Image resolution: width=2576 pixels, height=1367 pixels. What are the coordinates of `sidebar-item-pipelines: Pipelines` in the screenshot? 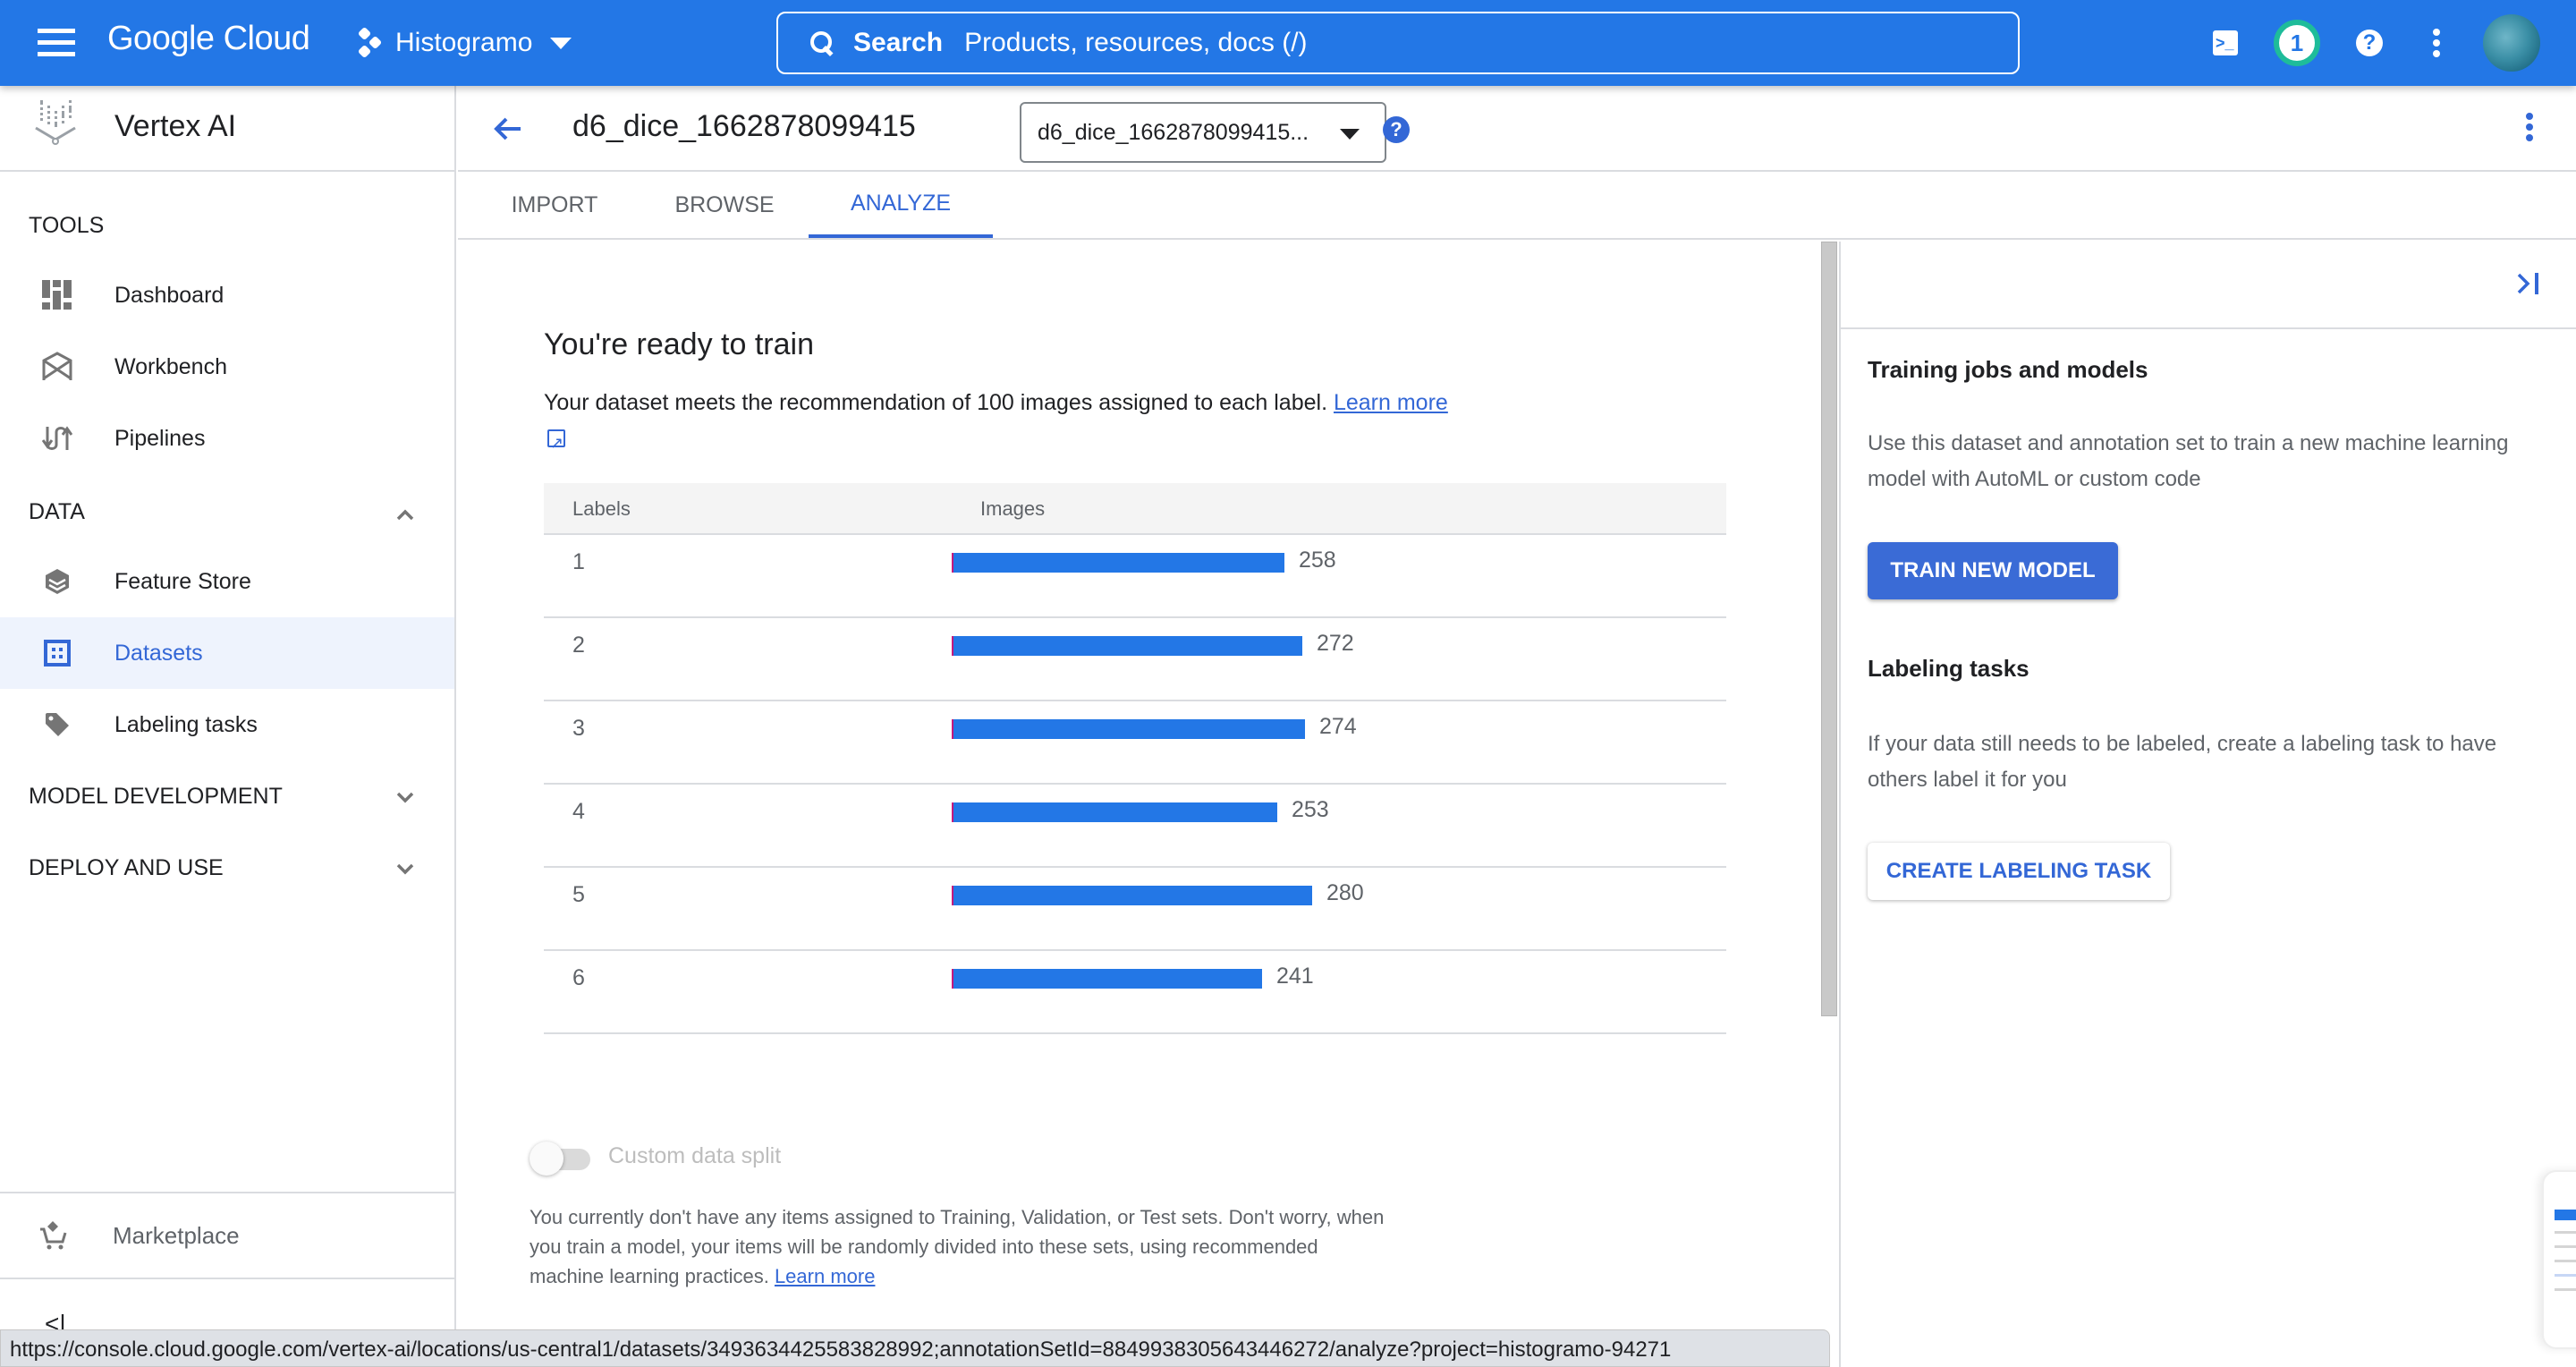 It's located at (227, 438).